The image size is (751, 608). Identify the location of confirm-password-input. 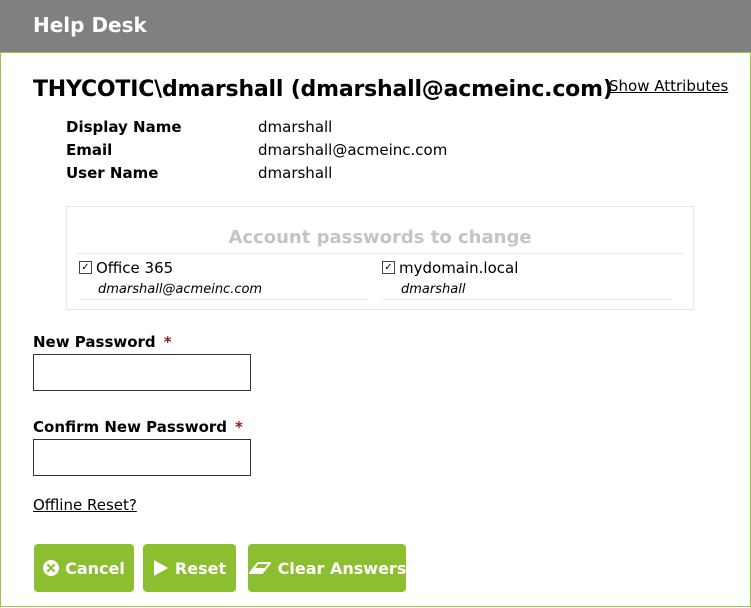
(142, 457).